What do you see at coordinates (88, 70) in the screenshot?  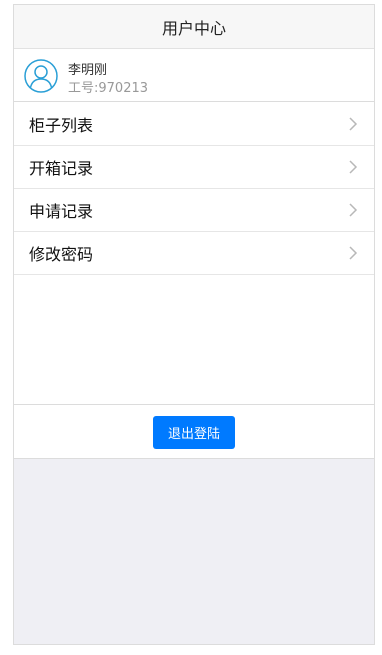 I see `user-name: 李明刚` at bounding box center [88, 70].